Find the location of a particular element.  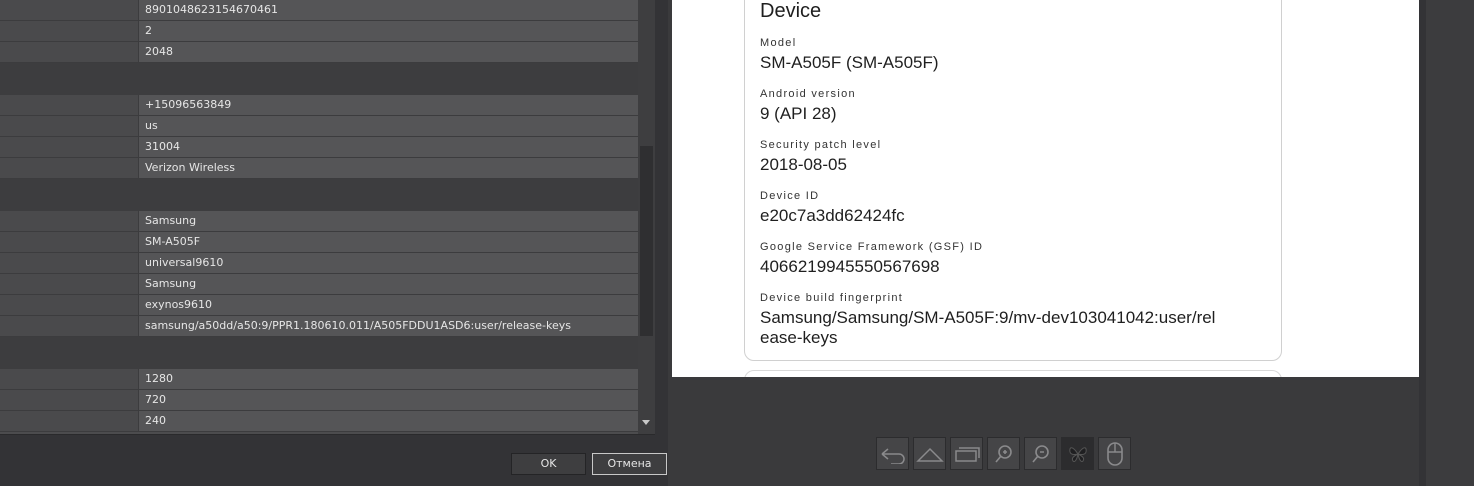

mouse-button is located at coordinates (1114, 453).